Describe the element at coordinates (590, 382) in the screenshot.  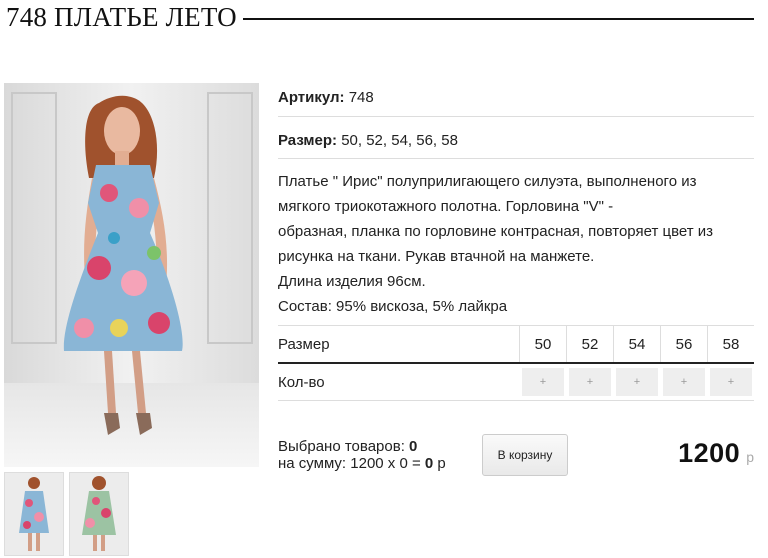
I see `add-size-52-button: +` at that location.